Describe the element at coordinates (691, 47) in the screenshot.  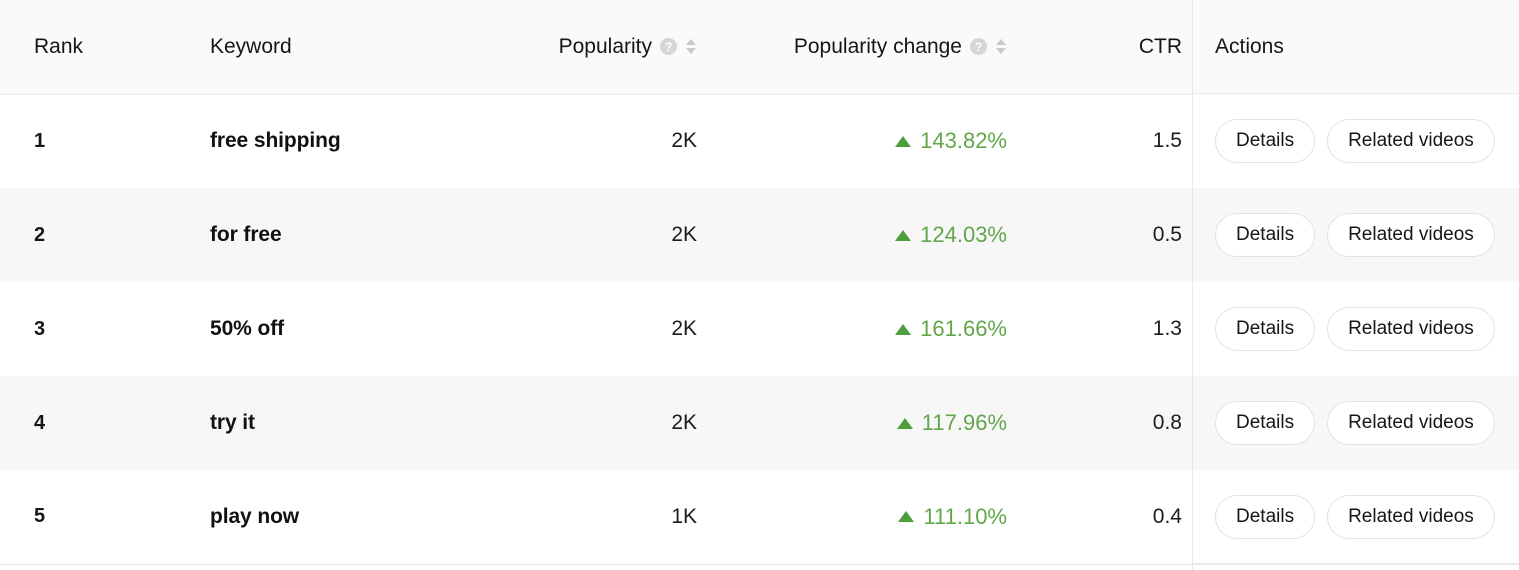
I see `sort-icon-popularity` at that location.